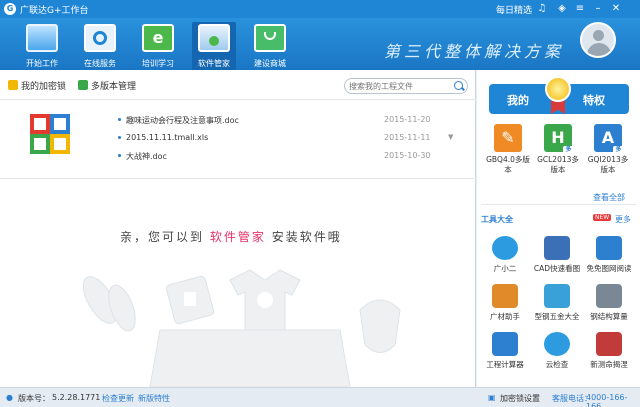 This screenshot has height=407, width=640. I want to click on tab-label: 多版本管理, so click(114, 87).